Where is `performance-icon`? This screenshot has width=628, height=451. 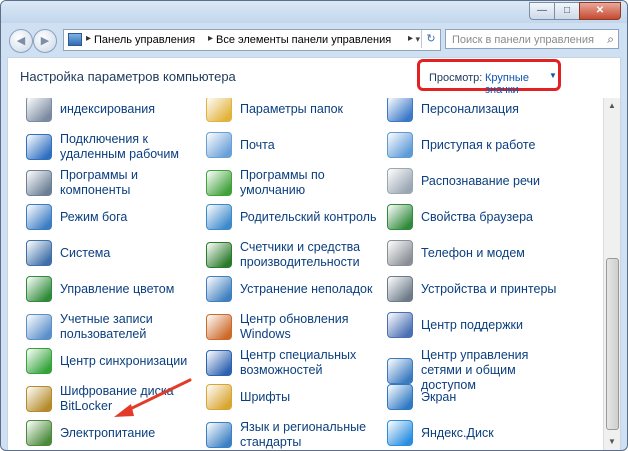
performance-icon is located at coordinates (219, 255).